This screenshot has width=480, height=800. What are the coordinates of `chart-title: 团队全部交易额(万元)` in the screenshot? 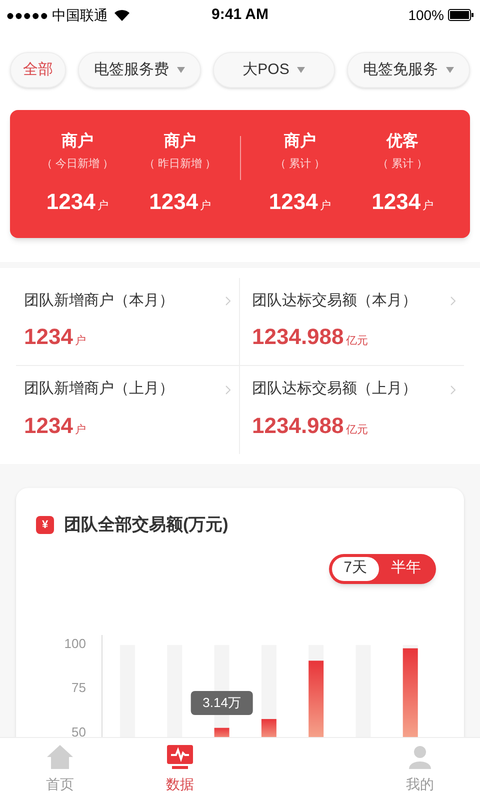 It's located at (146, 525).